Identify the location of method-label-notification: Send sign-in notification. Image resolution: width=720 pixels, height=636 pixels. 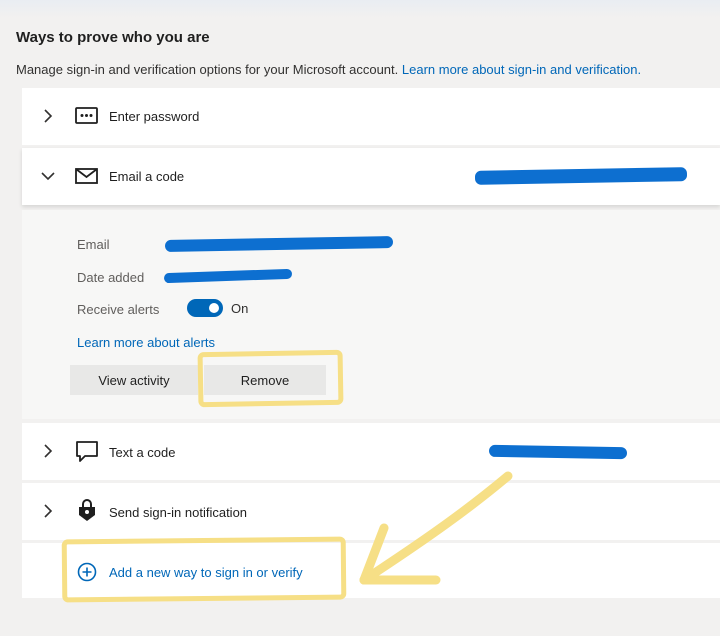
(178, 512).